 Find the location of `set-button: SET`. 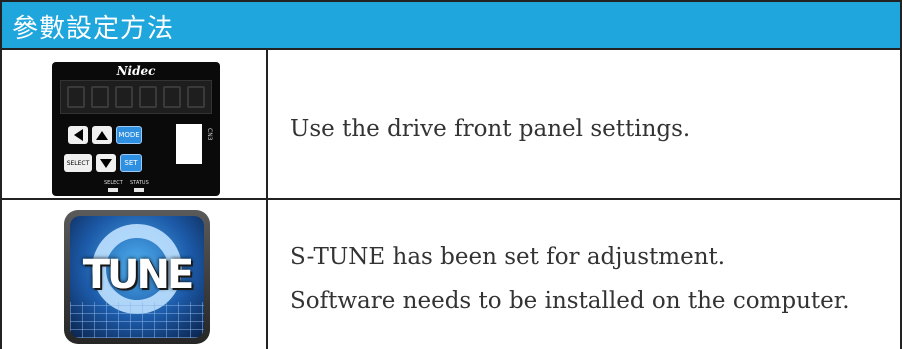

set-button: SET is located at coordinates (131, 163).